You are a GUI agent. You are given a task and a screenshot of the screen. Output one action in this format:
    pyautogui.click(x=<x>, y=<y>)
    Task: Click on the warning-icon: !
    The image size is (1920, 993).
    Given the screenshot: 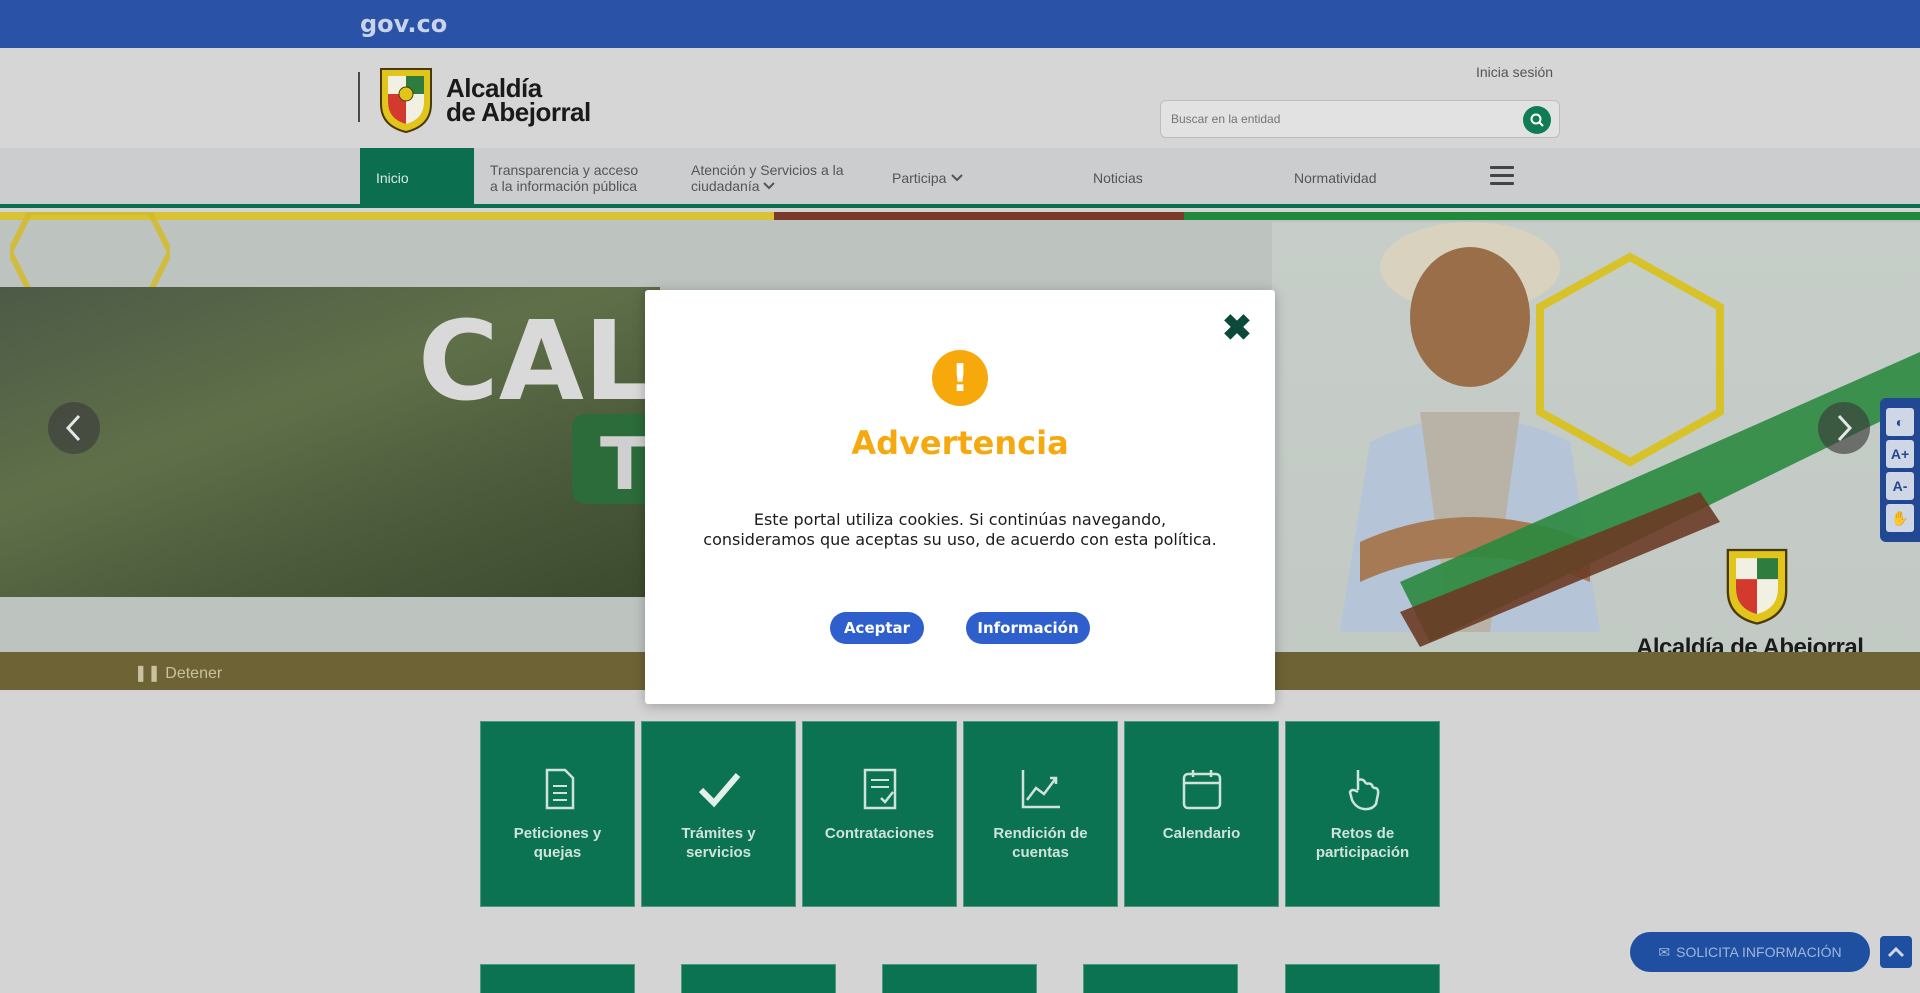 What is the action you would take?
    pyautogui.click(x=960, y=378)
    